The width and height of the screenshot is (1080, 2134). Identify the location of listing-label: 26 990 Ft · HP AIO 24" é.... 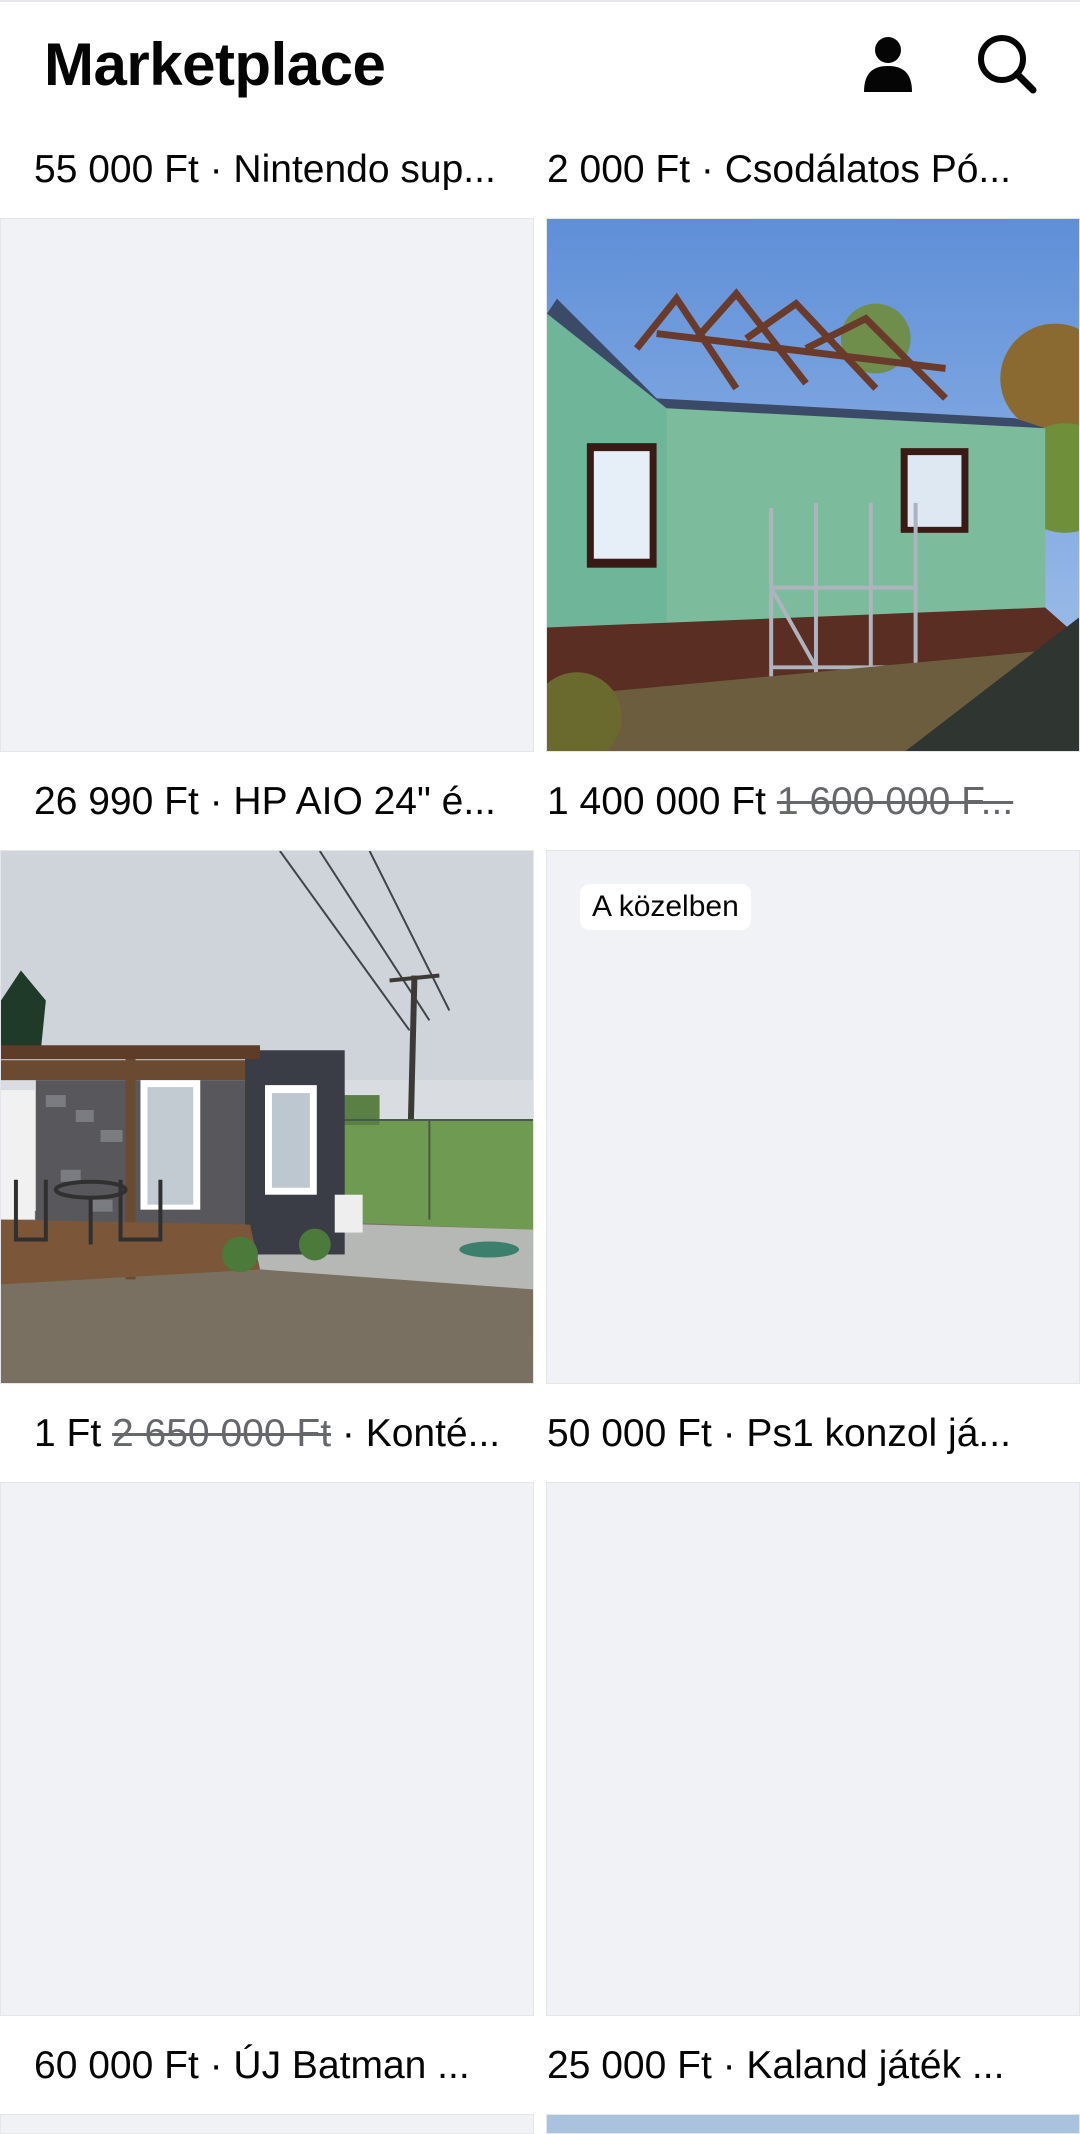
(275, 802).